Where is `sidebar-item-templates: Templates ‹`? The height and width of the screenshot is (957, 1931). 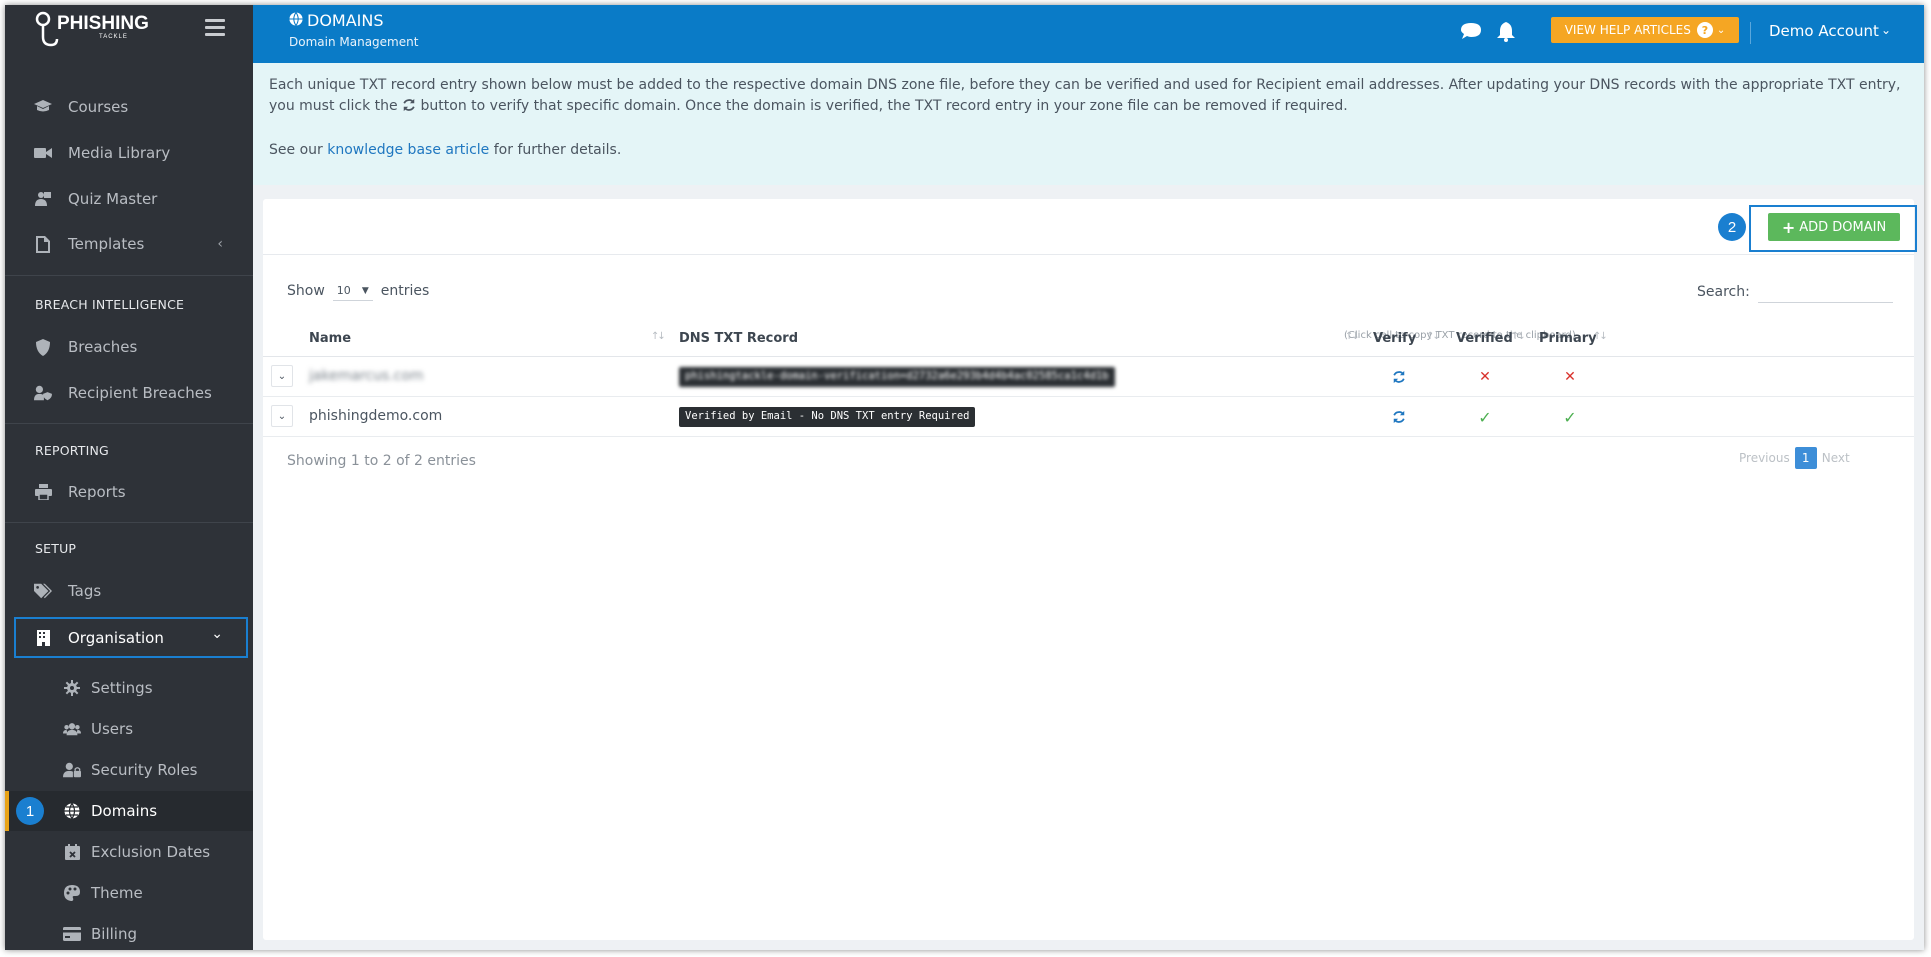 sidebar-item-templates: Templates ‹ is located at coordinates (129, 244).